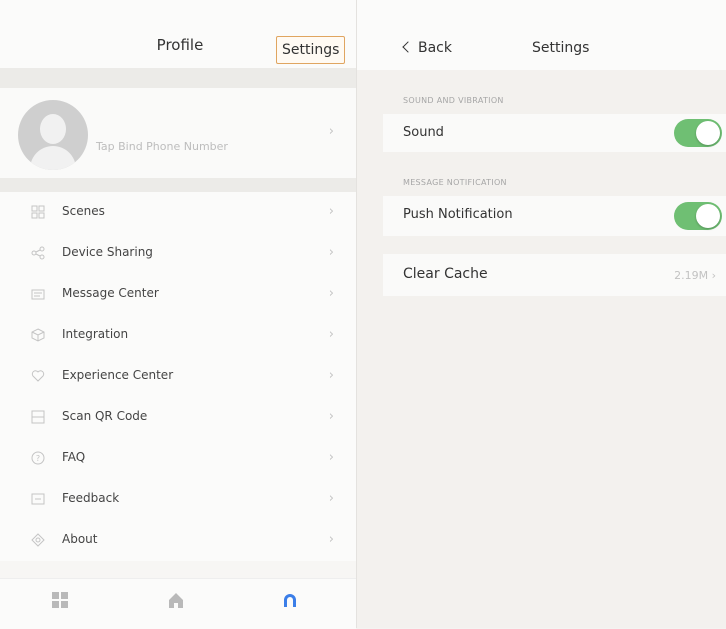  Describe the element at coordinates (178, 540) in the screenshot. I see `menu-item-about: About ›` at that location.